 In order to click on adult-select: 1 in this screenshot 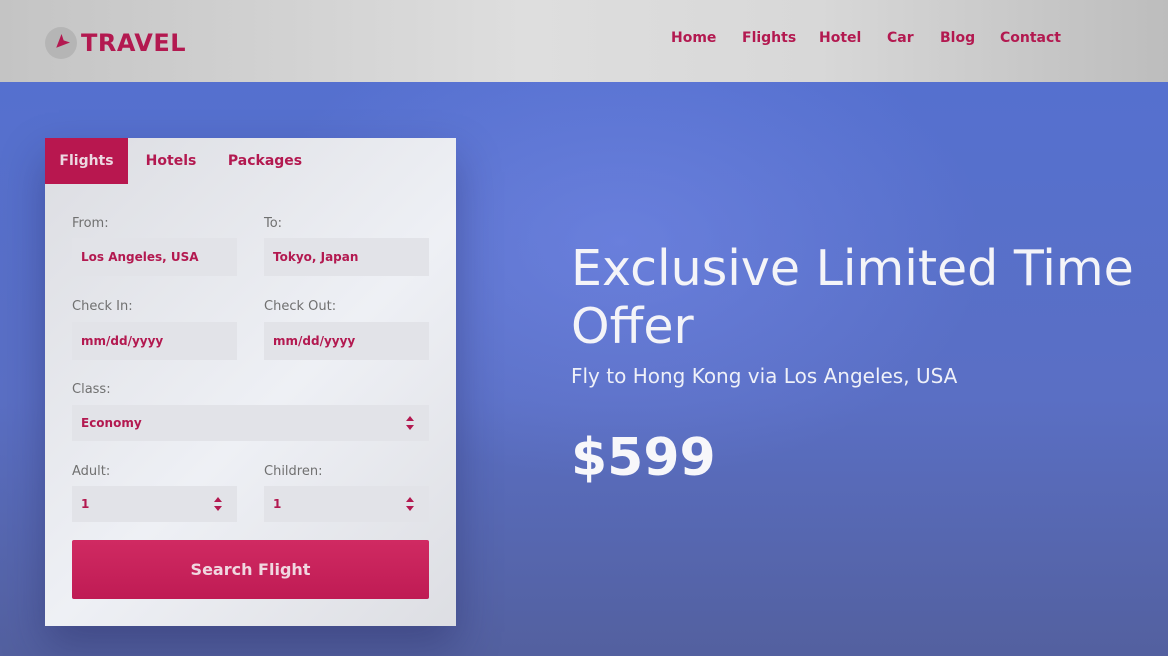, I will do `click(154, 504)`.